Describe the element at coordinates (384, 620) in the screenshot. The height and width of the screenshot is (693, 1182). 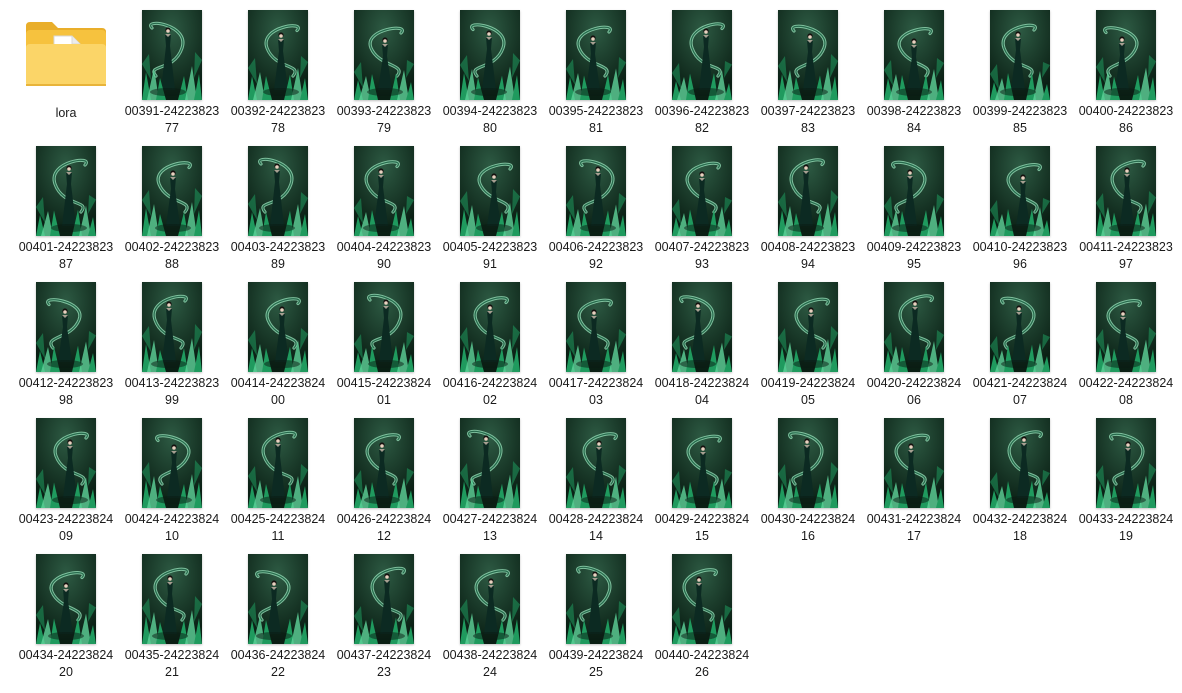
I see `file-item: 00437-24223824 23` at that location.